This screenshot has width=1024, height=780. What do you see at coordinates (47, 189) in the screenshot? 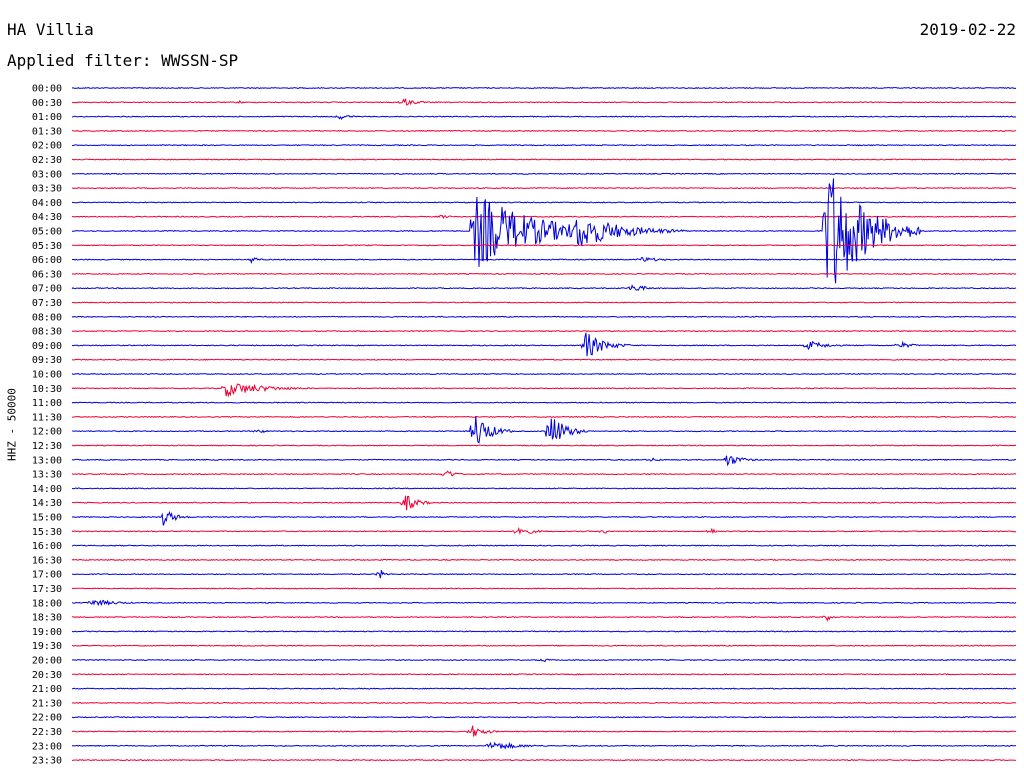
I see `row-time-label: 03:30` at bounding box center [47, 189].